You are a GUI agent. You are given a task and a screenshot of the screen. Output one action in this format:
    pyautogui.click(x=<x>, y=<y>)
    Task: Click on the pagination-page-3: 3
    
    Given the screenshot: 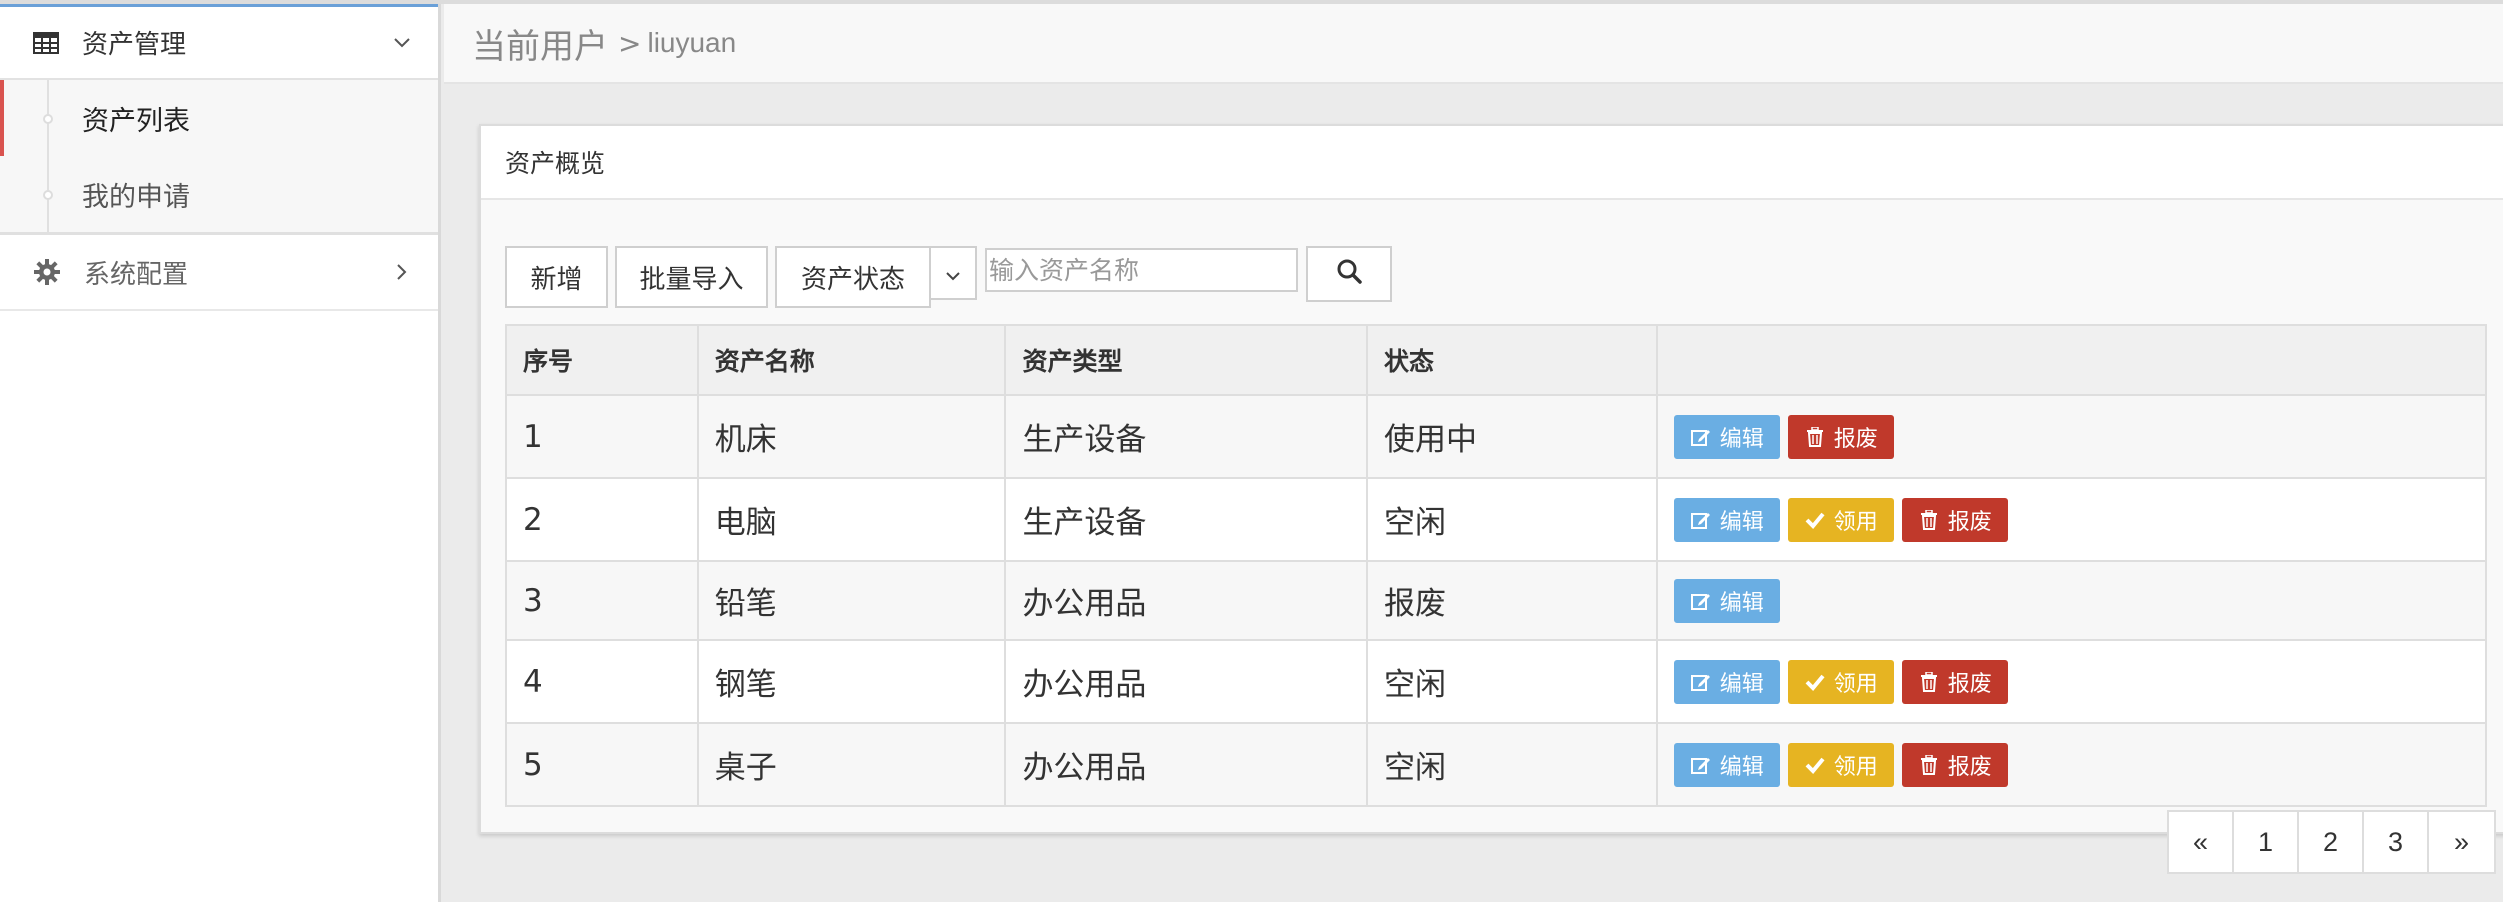 What is the action you would take?
    pyautogui.click(x=2396, y=842)
    